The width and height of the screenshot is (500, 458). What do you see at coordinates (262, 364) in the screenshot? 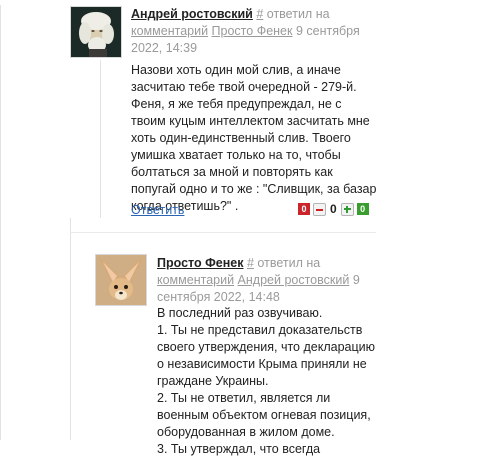
I see `comment-line: о независимости Крыма приняли не` at bounding box center [262, 364].